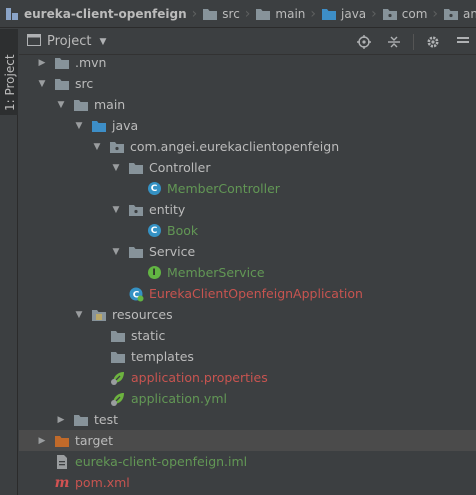 The width and height of the screenshot is (476, 495). Describe the element at coordinates (247, 440) in the screenshot. I see `tree-node-target: ▶ target` at that location.